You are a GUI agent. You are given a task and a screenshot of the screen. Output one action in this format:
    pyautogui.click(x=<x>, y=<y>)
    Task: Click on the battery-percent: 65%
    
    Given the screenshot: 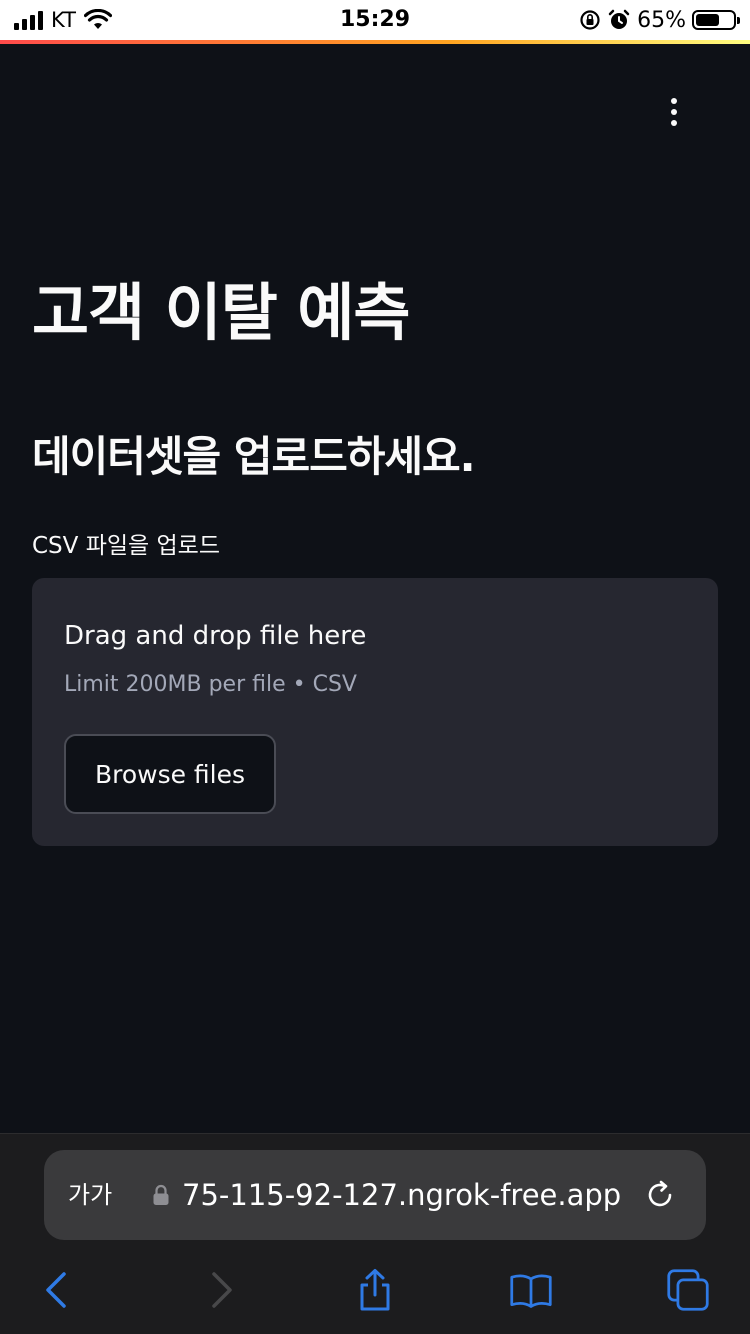 What is the action you would take?
    pyautogui.click(x=661, y=20)
    